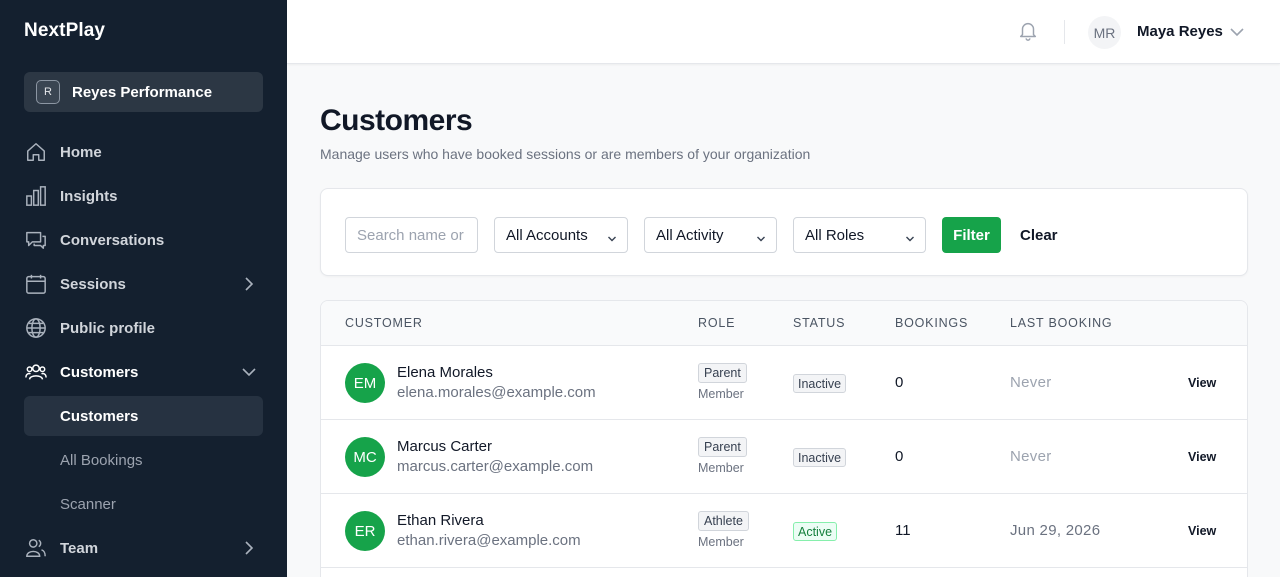  Describe the element at coordinates (365, 457) in the screenshot. I see `avatar: MC` at that location.